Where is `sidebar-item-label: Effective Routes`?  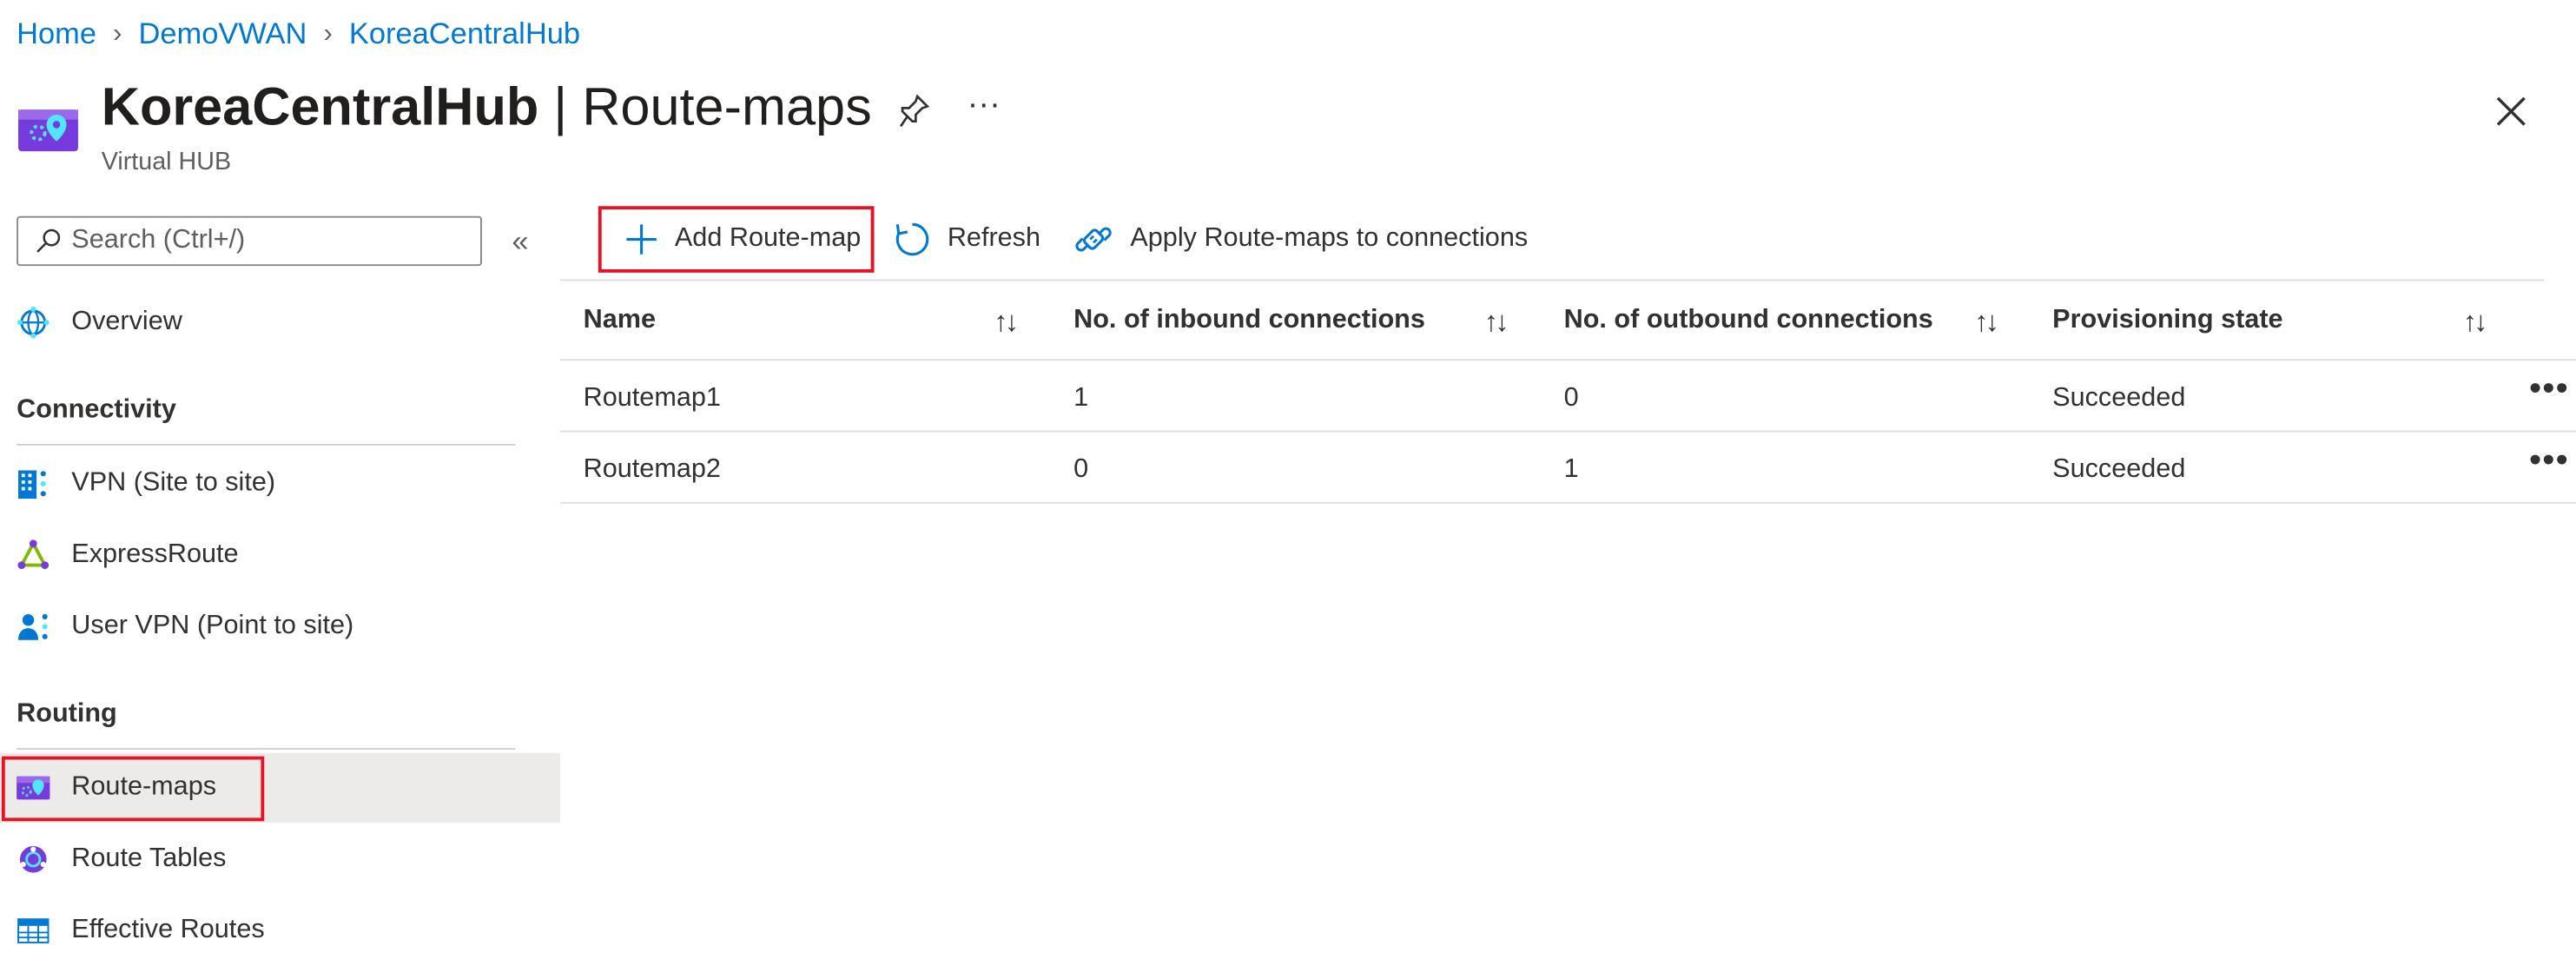
sidebar-item-label: Effective Routes is located at coordinates (168, 930).